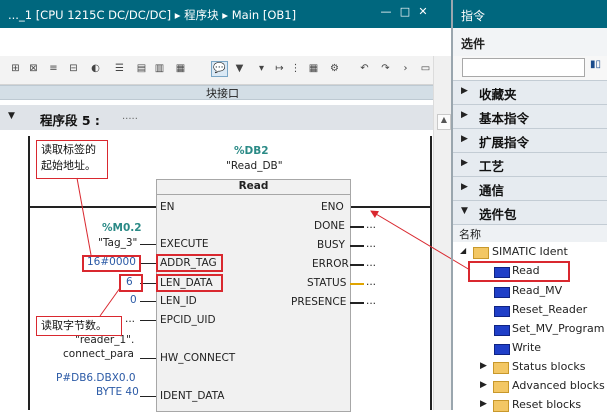 The width and height of the screenshot is (607, 415). What do you see at coordinates (530, 92) in the screenshot?
I see `category-favorites: ▶ 收藏夹` at bounding box center [530, 92].